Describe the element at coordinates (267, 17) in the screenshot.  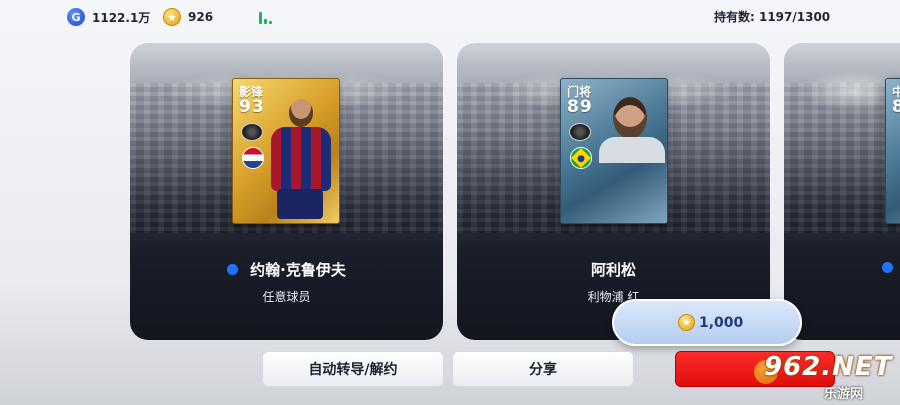
I see `signal-icon` at that location.